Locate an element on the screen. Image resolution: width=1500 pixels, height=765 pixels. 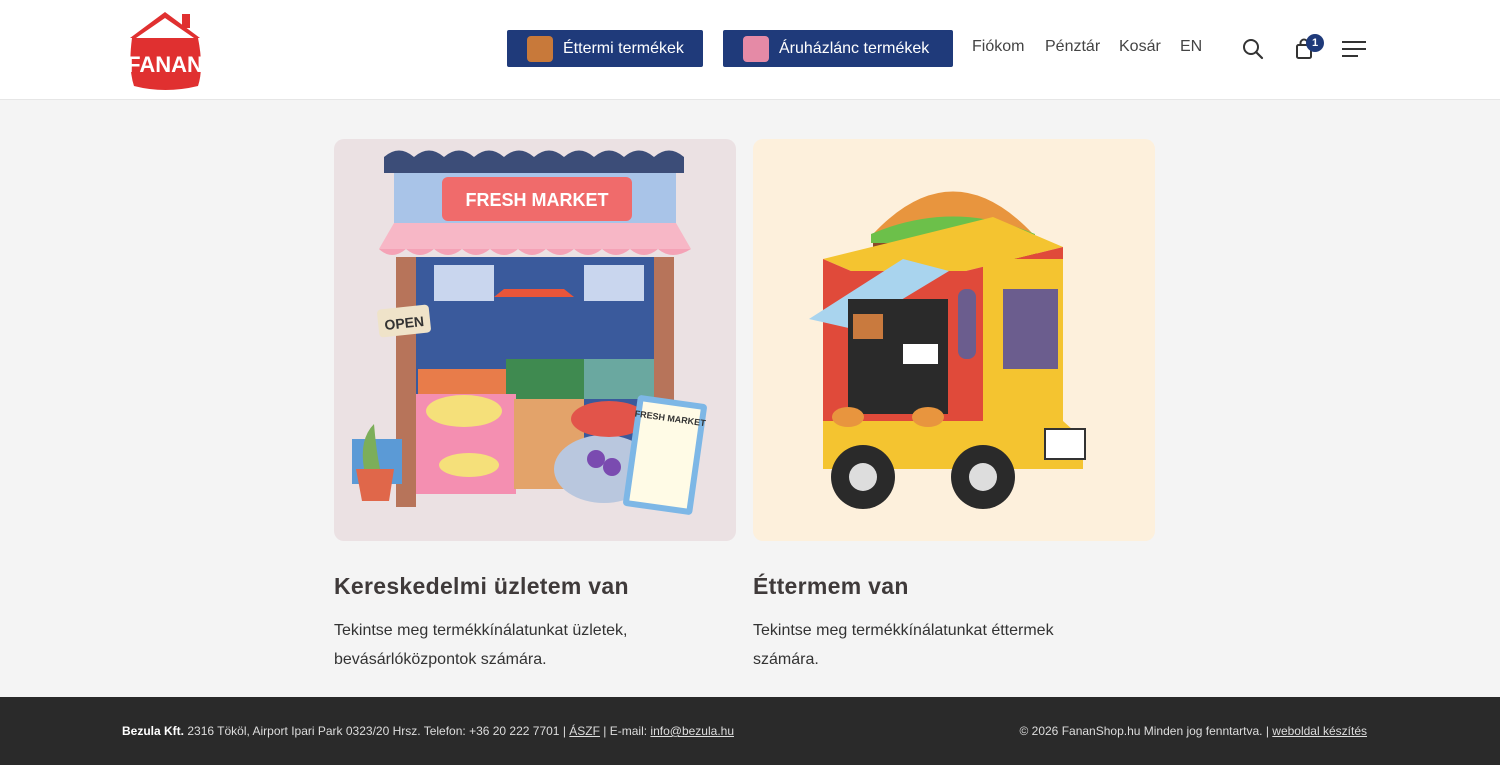
restaurant-products-button: Éttermi termékek is located at coordinates (605, 48).